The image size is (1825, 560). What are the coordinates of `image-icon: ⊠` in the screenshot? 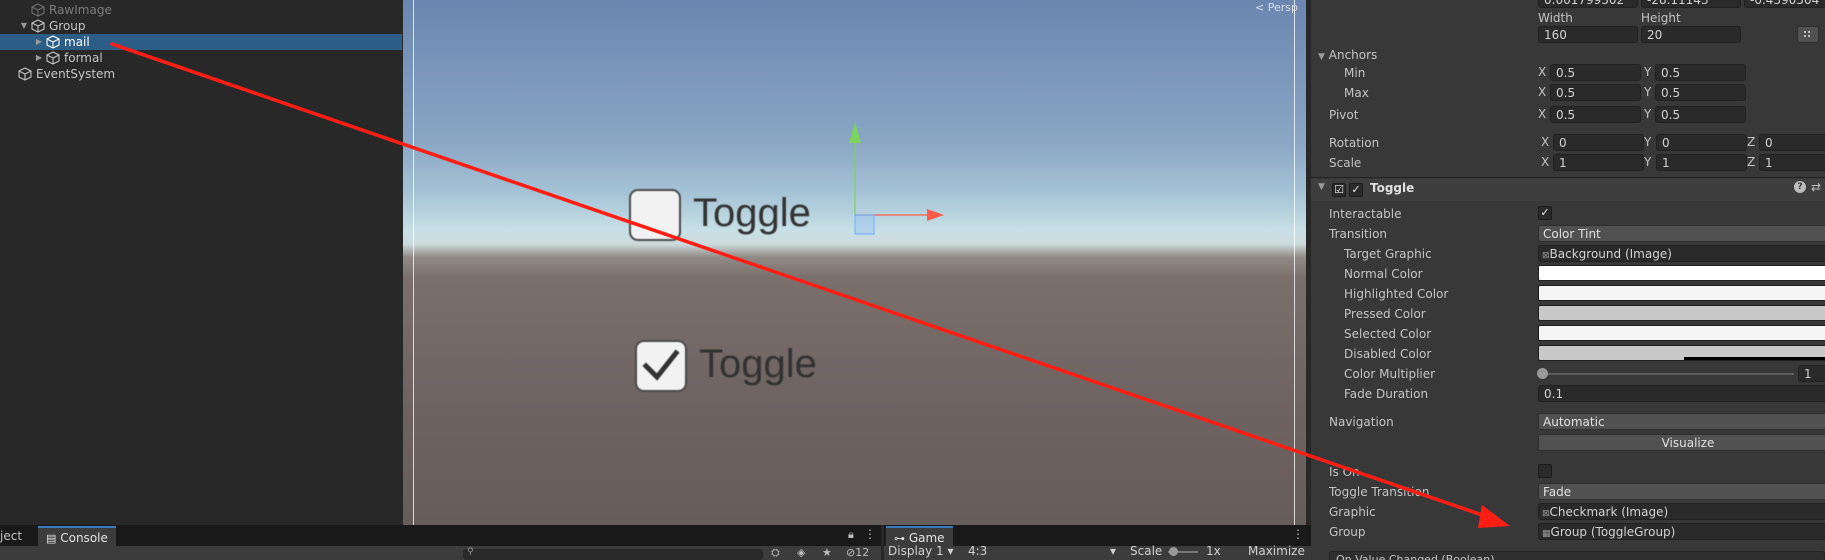 It's located at (1546, 256).